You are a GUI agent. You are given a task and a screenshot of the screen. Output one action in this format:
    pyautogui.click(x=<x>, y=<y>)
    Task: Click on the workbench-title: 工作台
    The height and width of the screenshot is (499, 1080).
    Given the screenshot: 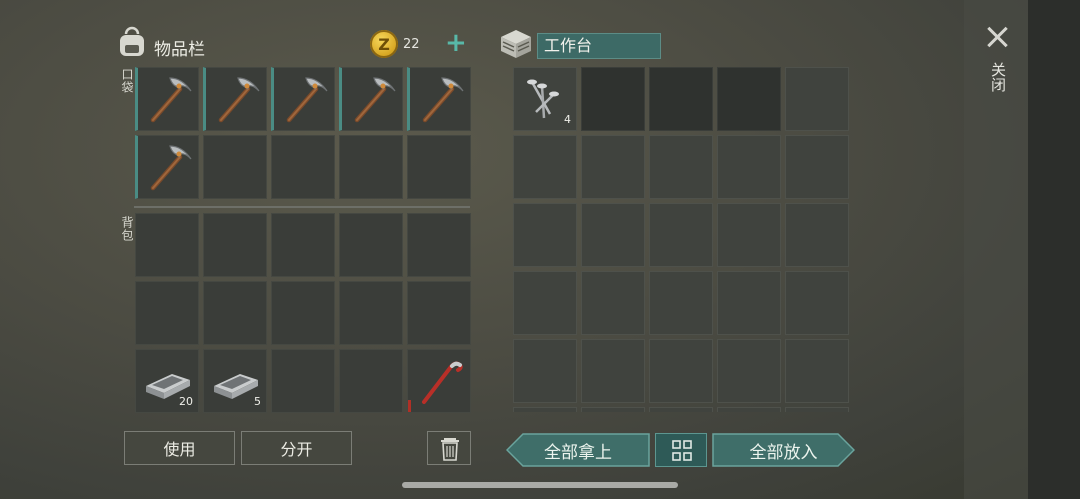 What is the action you would take?
    pyautogui.click(x=599, y=46)
    